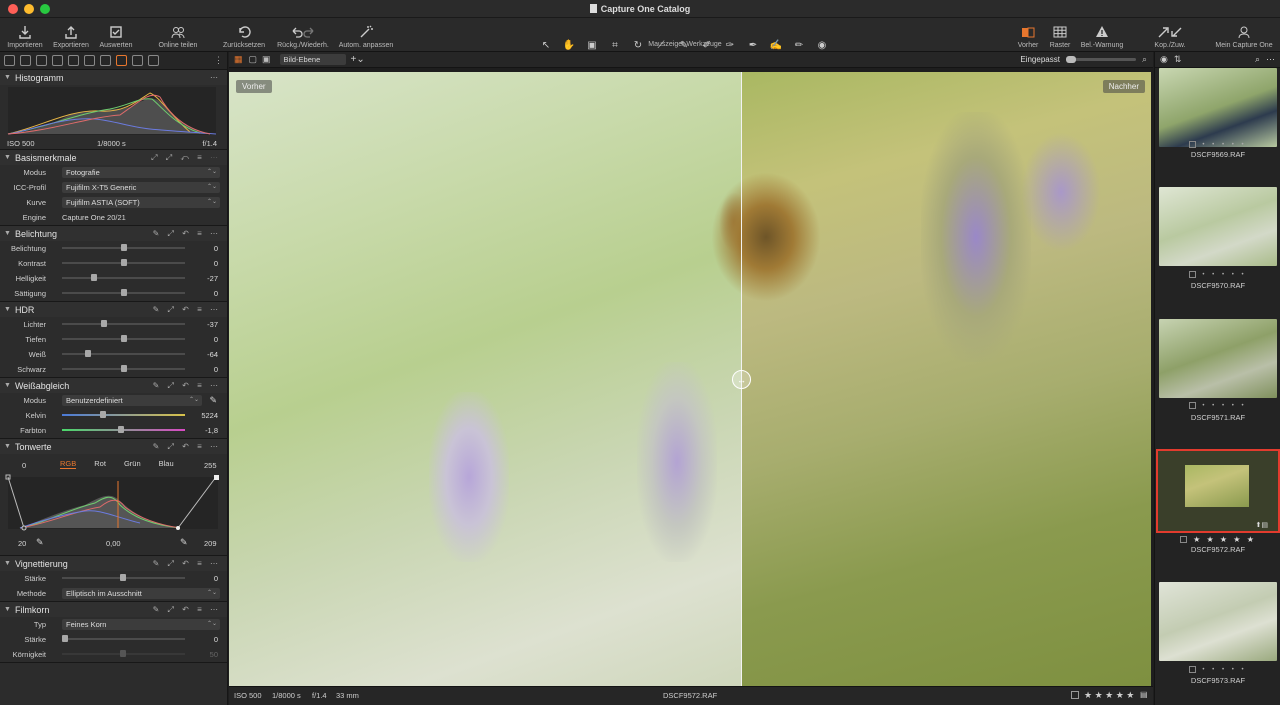  Describe the element at coordinates (569, 45) in the screenshot. I see `pan-hand-icon: ✋` at that location.